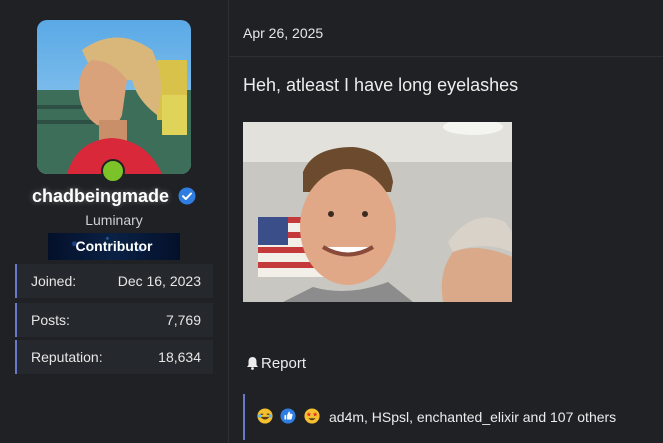 The height and width of the screenshot is (443, 663). I want to click on user-title: Luminary, so click(114, 220).